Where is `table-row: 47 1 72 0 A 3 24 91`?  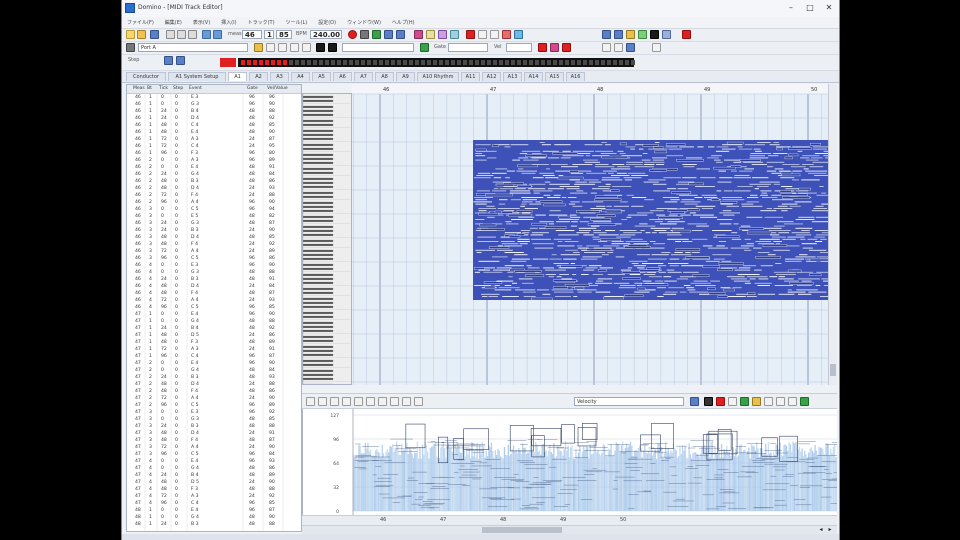 table-row: 47 1 72 0 A 3 24 91 is located at coordinates (214, 349).